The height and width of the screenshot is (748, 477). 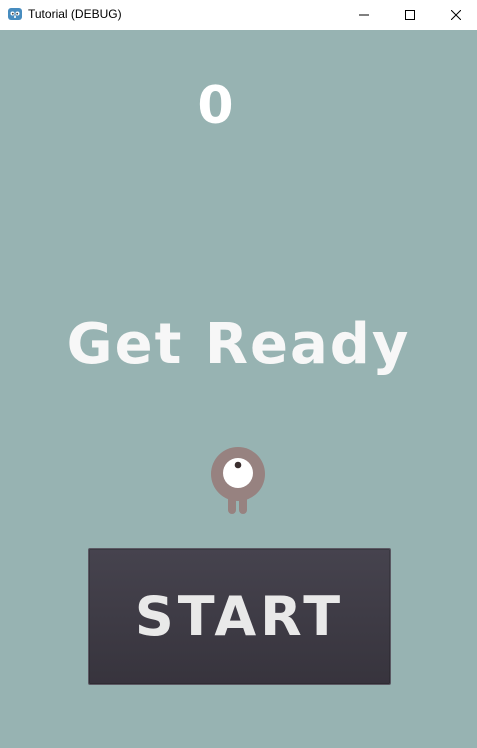 I want to click on close-icon, so click(x=456, y=15).